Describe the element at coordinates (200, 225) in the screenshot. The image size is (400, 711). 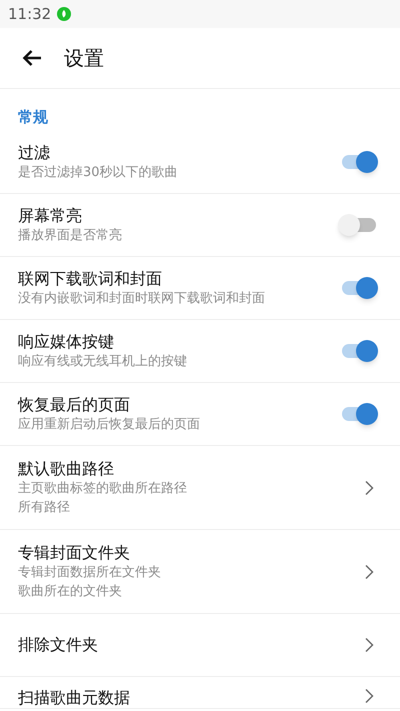
I see `settings-row: 屏幕常亮 播放界面是否常亮` at that location.